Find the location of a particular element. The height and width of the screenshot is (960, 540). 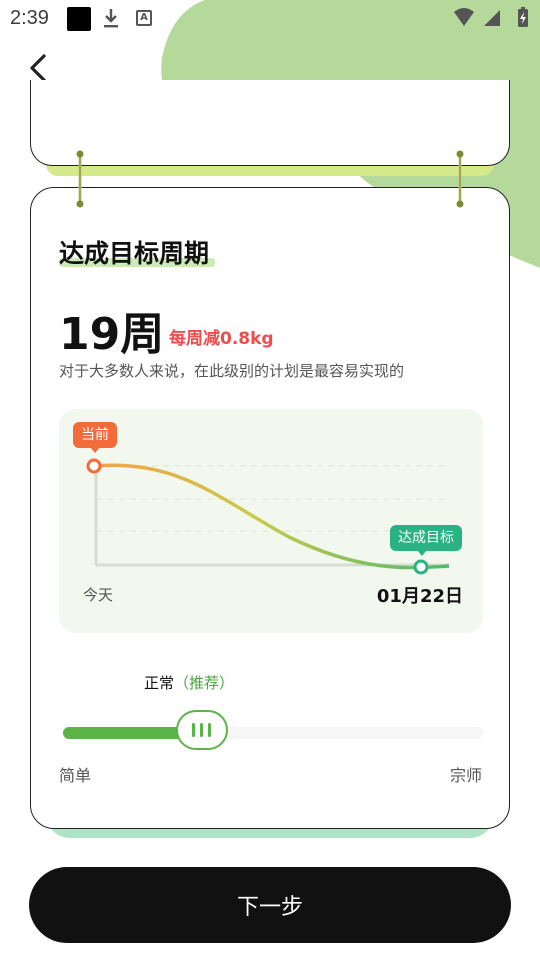

x-end-label: 01月22日 is located at coordinates (419, 596).